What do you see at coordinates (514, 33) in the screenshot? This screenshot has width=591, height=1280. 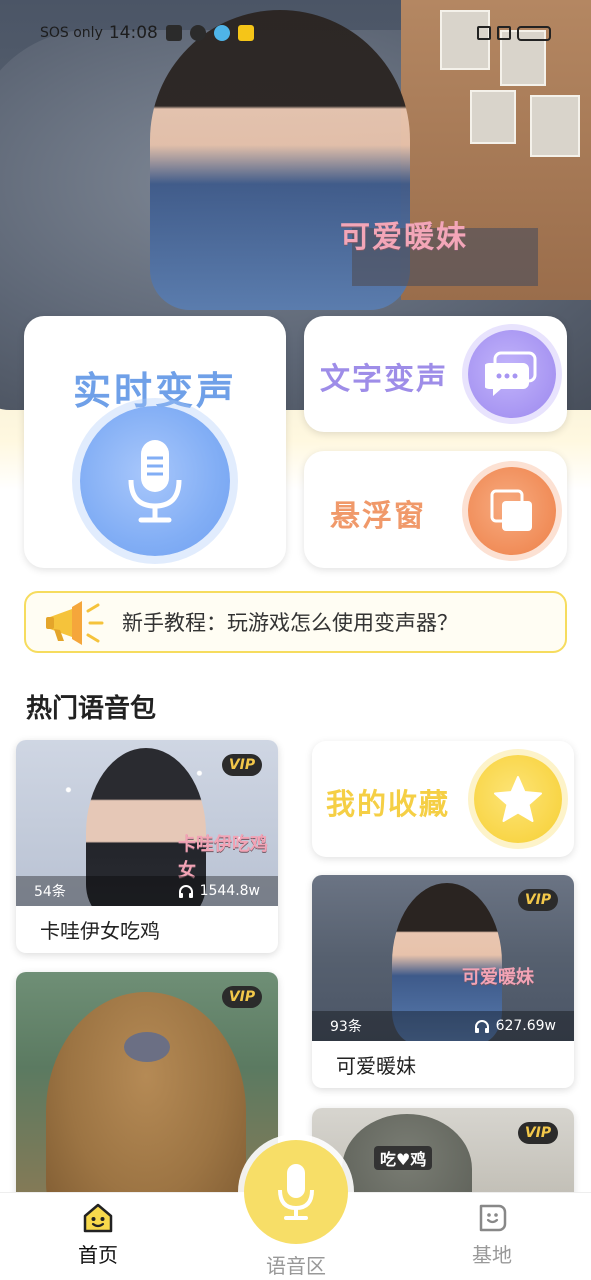 I see `status-right` at bounding box center [514, 33].